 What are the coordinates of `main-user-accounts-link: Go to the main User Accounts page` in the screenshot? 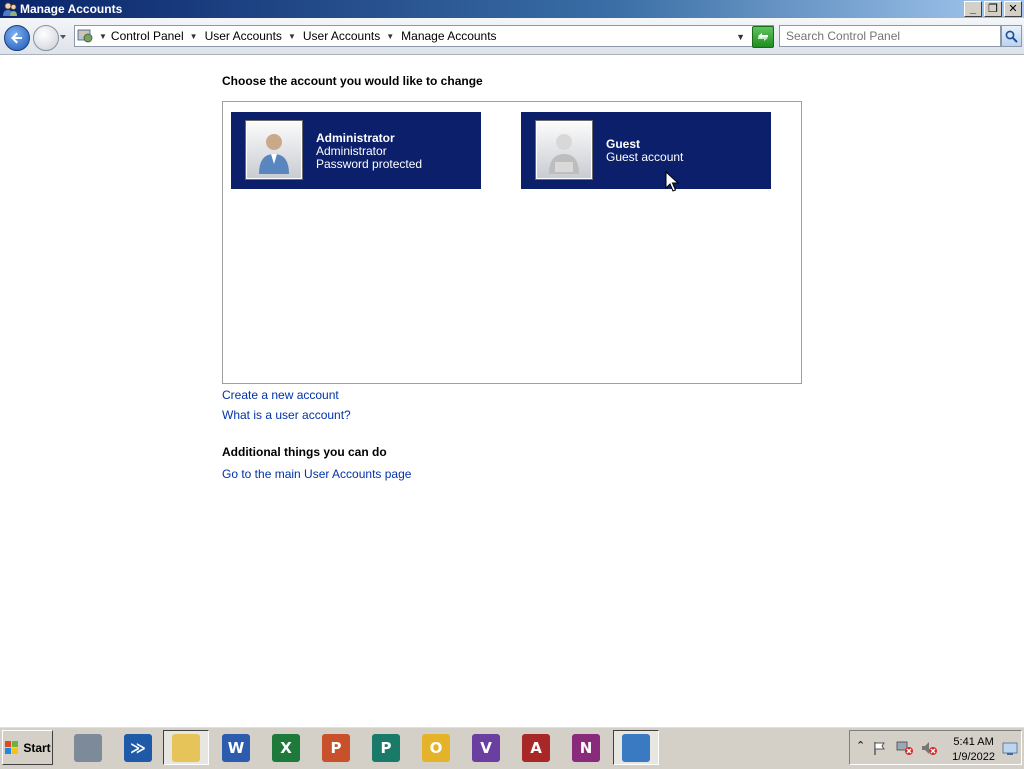 It's located at (316, 474).